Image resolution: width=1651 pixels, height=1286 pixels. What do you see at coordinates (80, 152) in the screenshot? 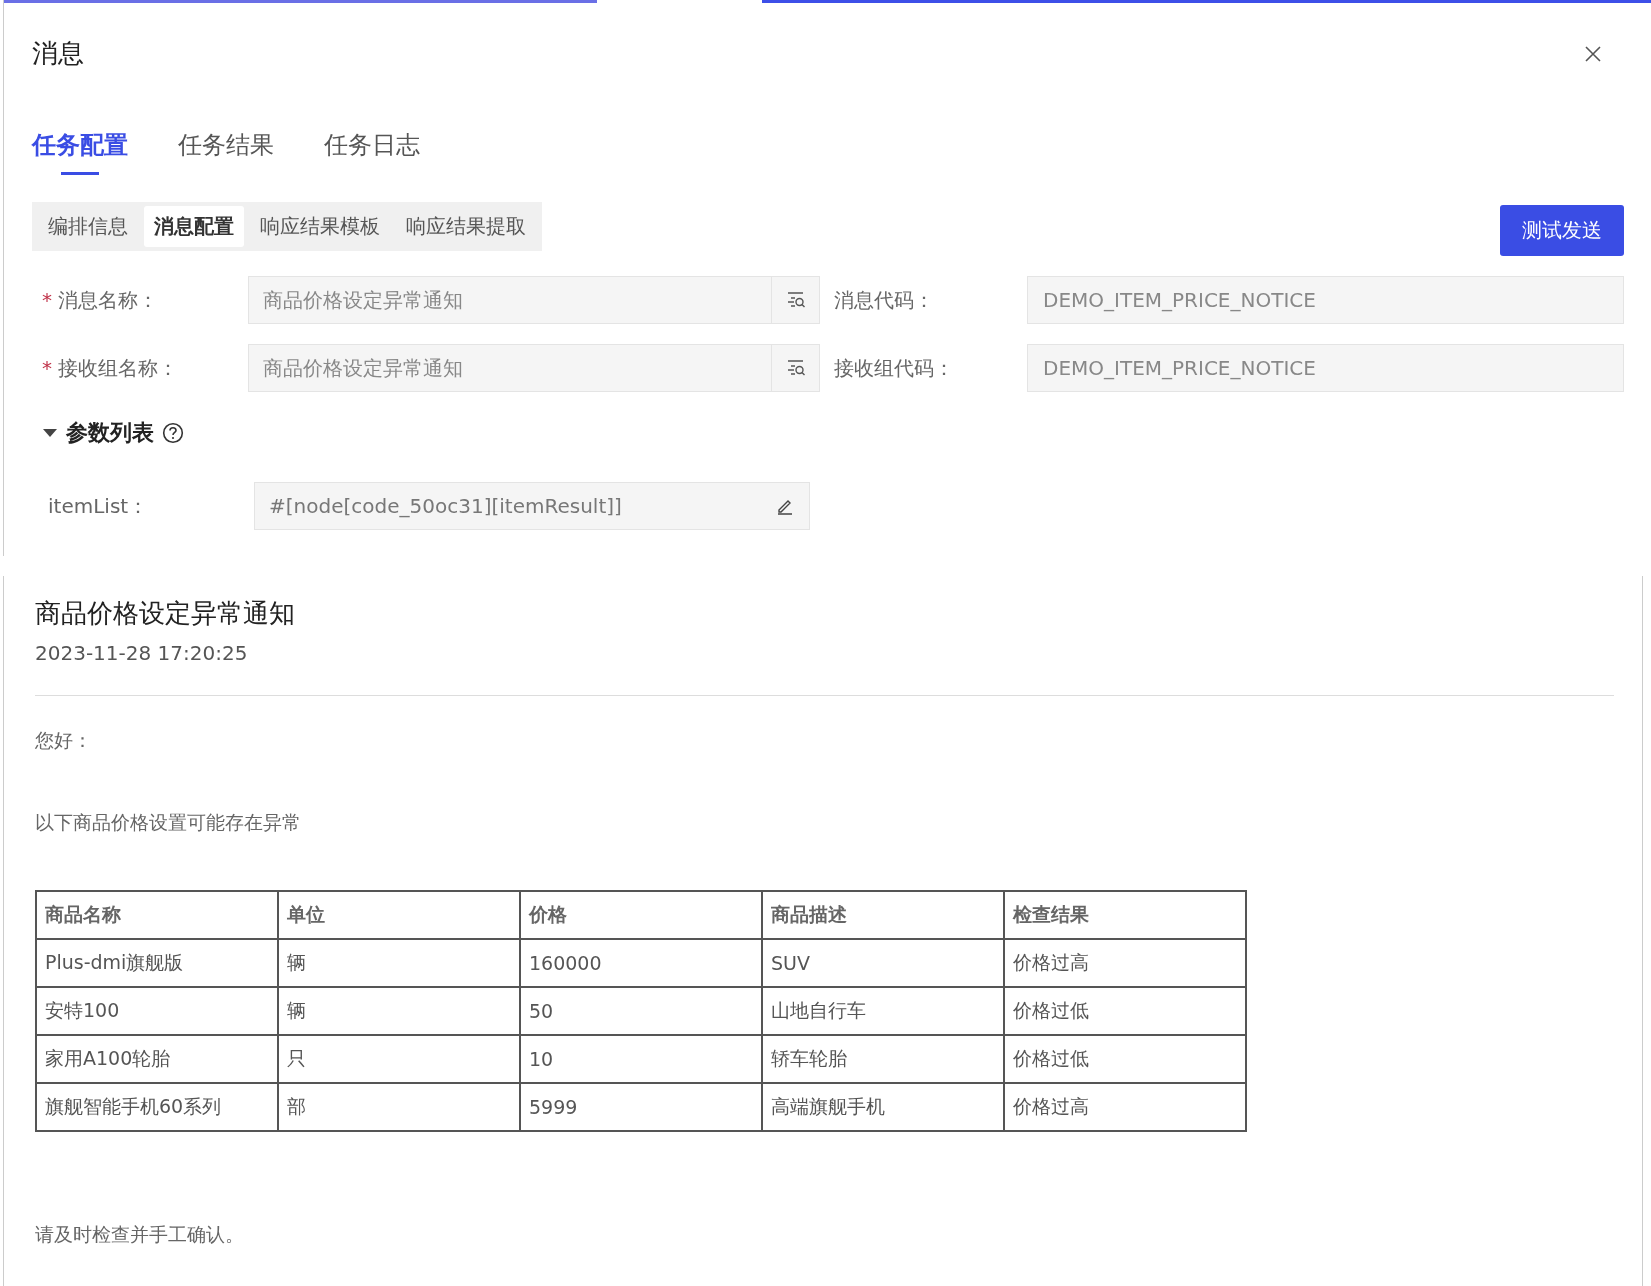
I see `tab: 任务配置` at bounding box center [80, 152].